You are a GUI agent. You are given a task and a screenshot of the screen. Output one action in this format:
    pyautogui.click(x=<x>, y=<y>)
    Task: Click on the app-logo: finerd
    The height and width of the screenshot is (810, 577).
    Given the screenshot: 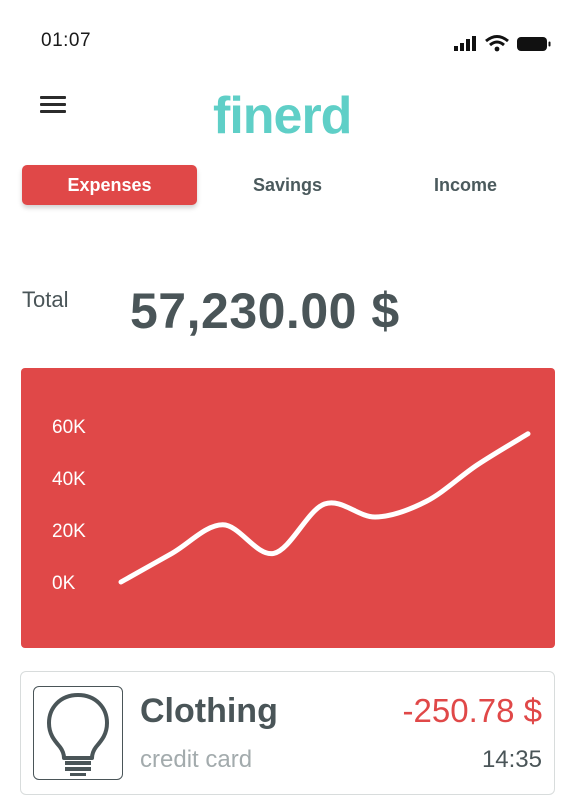 What is the action you would take?
    pyautogui.click(x=282, y=116)
    